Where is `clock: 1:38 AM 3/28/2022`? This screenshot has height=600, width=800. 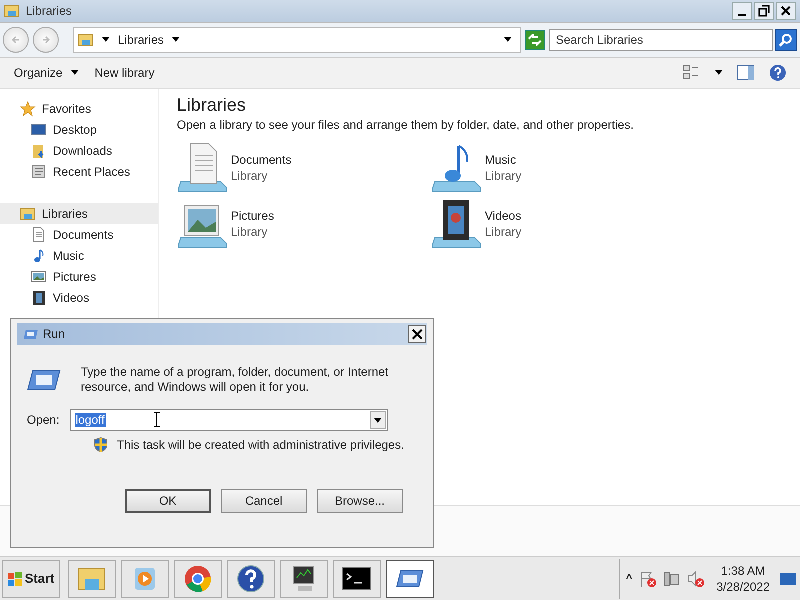
clock: 1:38 AM 3/28/2022 is located at coordinates (743, 578).